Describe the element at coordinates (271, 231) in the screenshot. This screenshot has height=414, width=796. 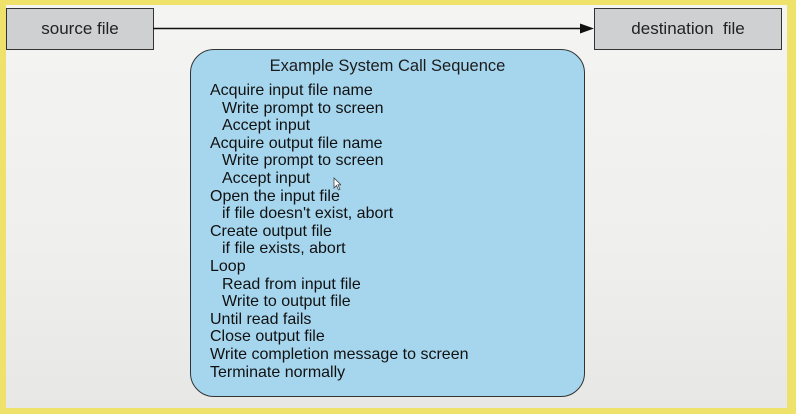
I see `sequence-step: Create output file` at that location.